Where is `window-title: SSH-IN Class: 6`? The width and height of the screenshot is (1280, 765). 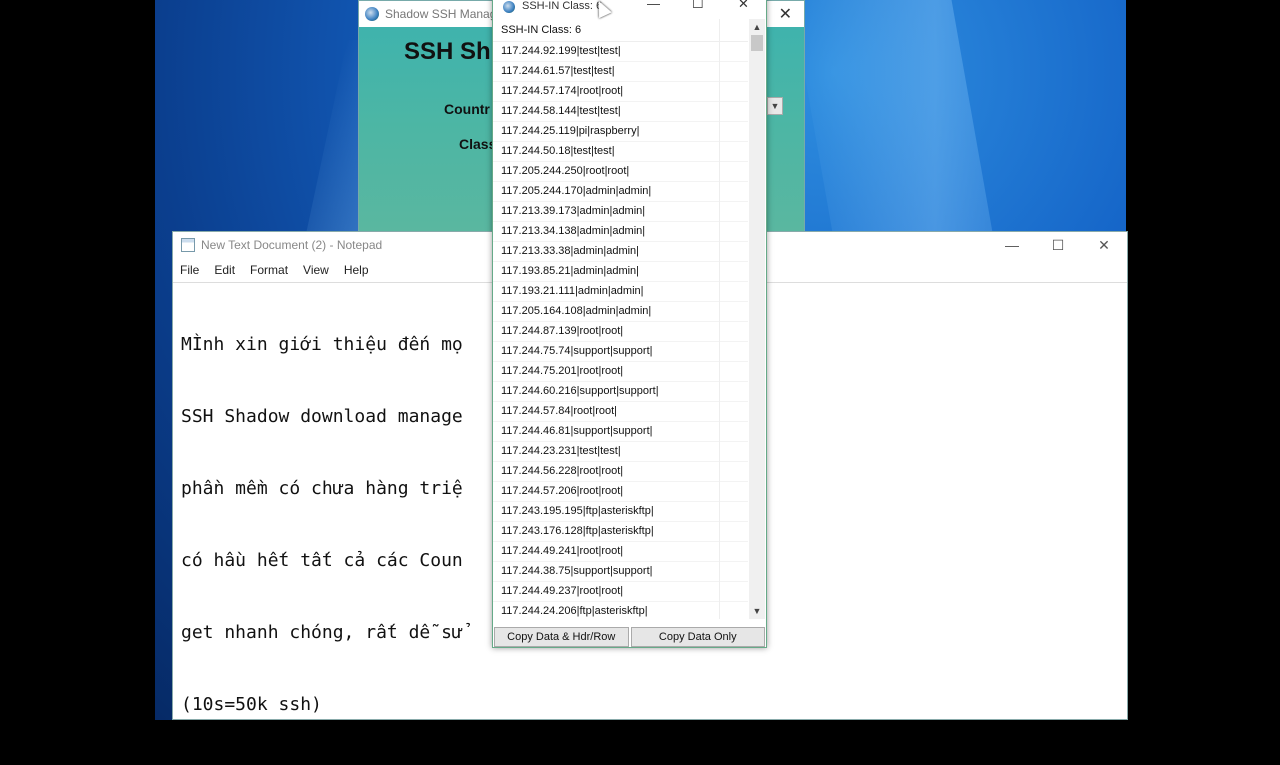 window-title: SSH-IN Class: 6 is located at coordinates (562, 6).